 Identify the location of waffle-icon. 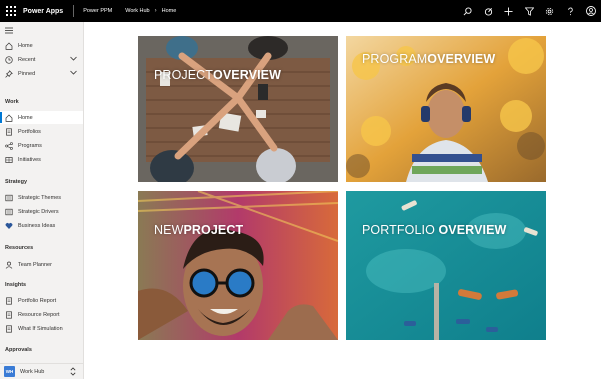
(11, 11).